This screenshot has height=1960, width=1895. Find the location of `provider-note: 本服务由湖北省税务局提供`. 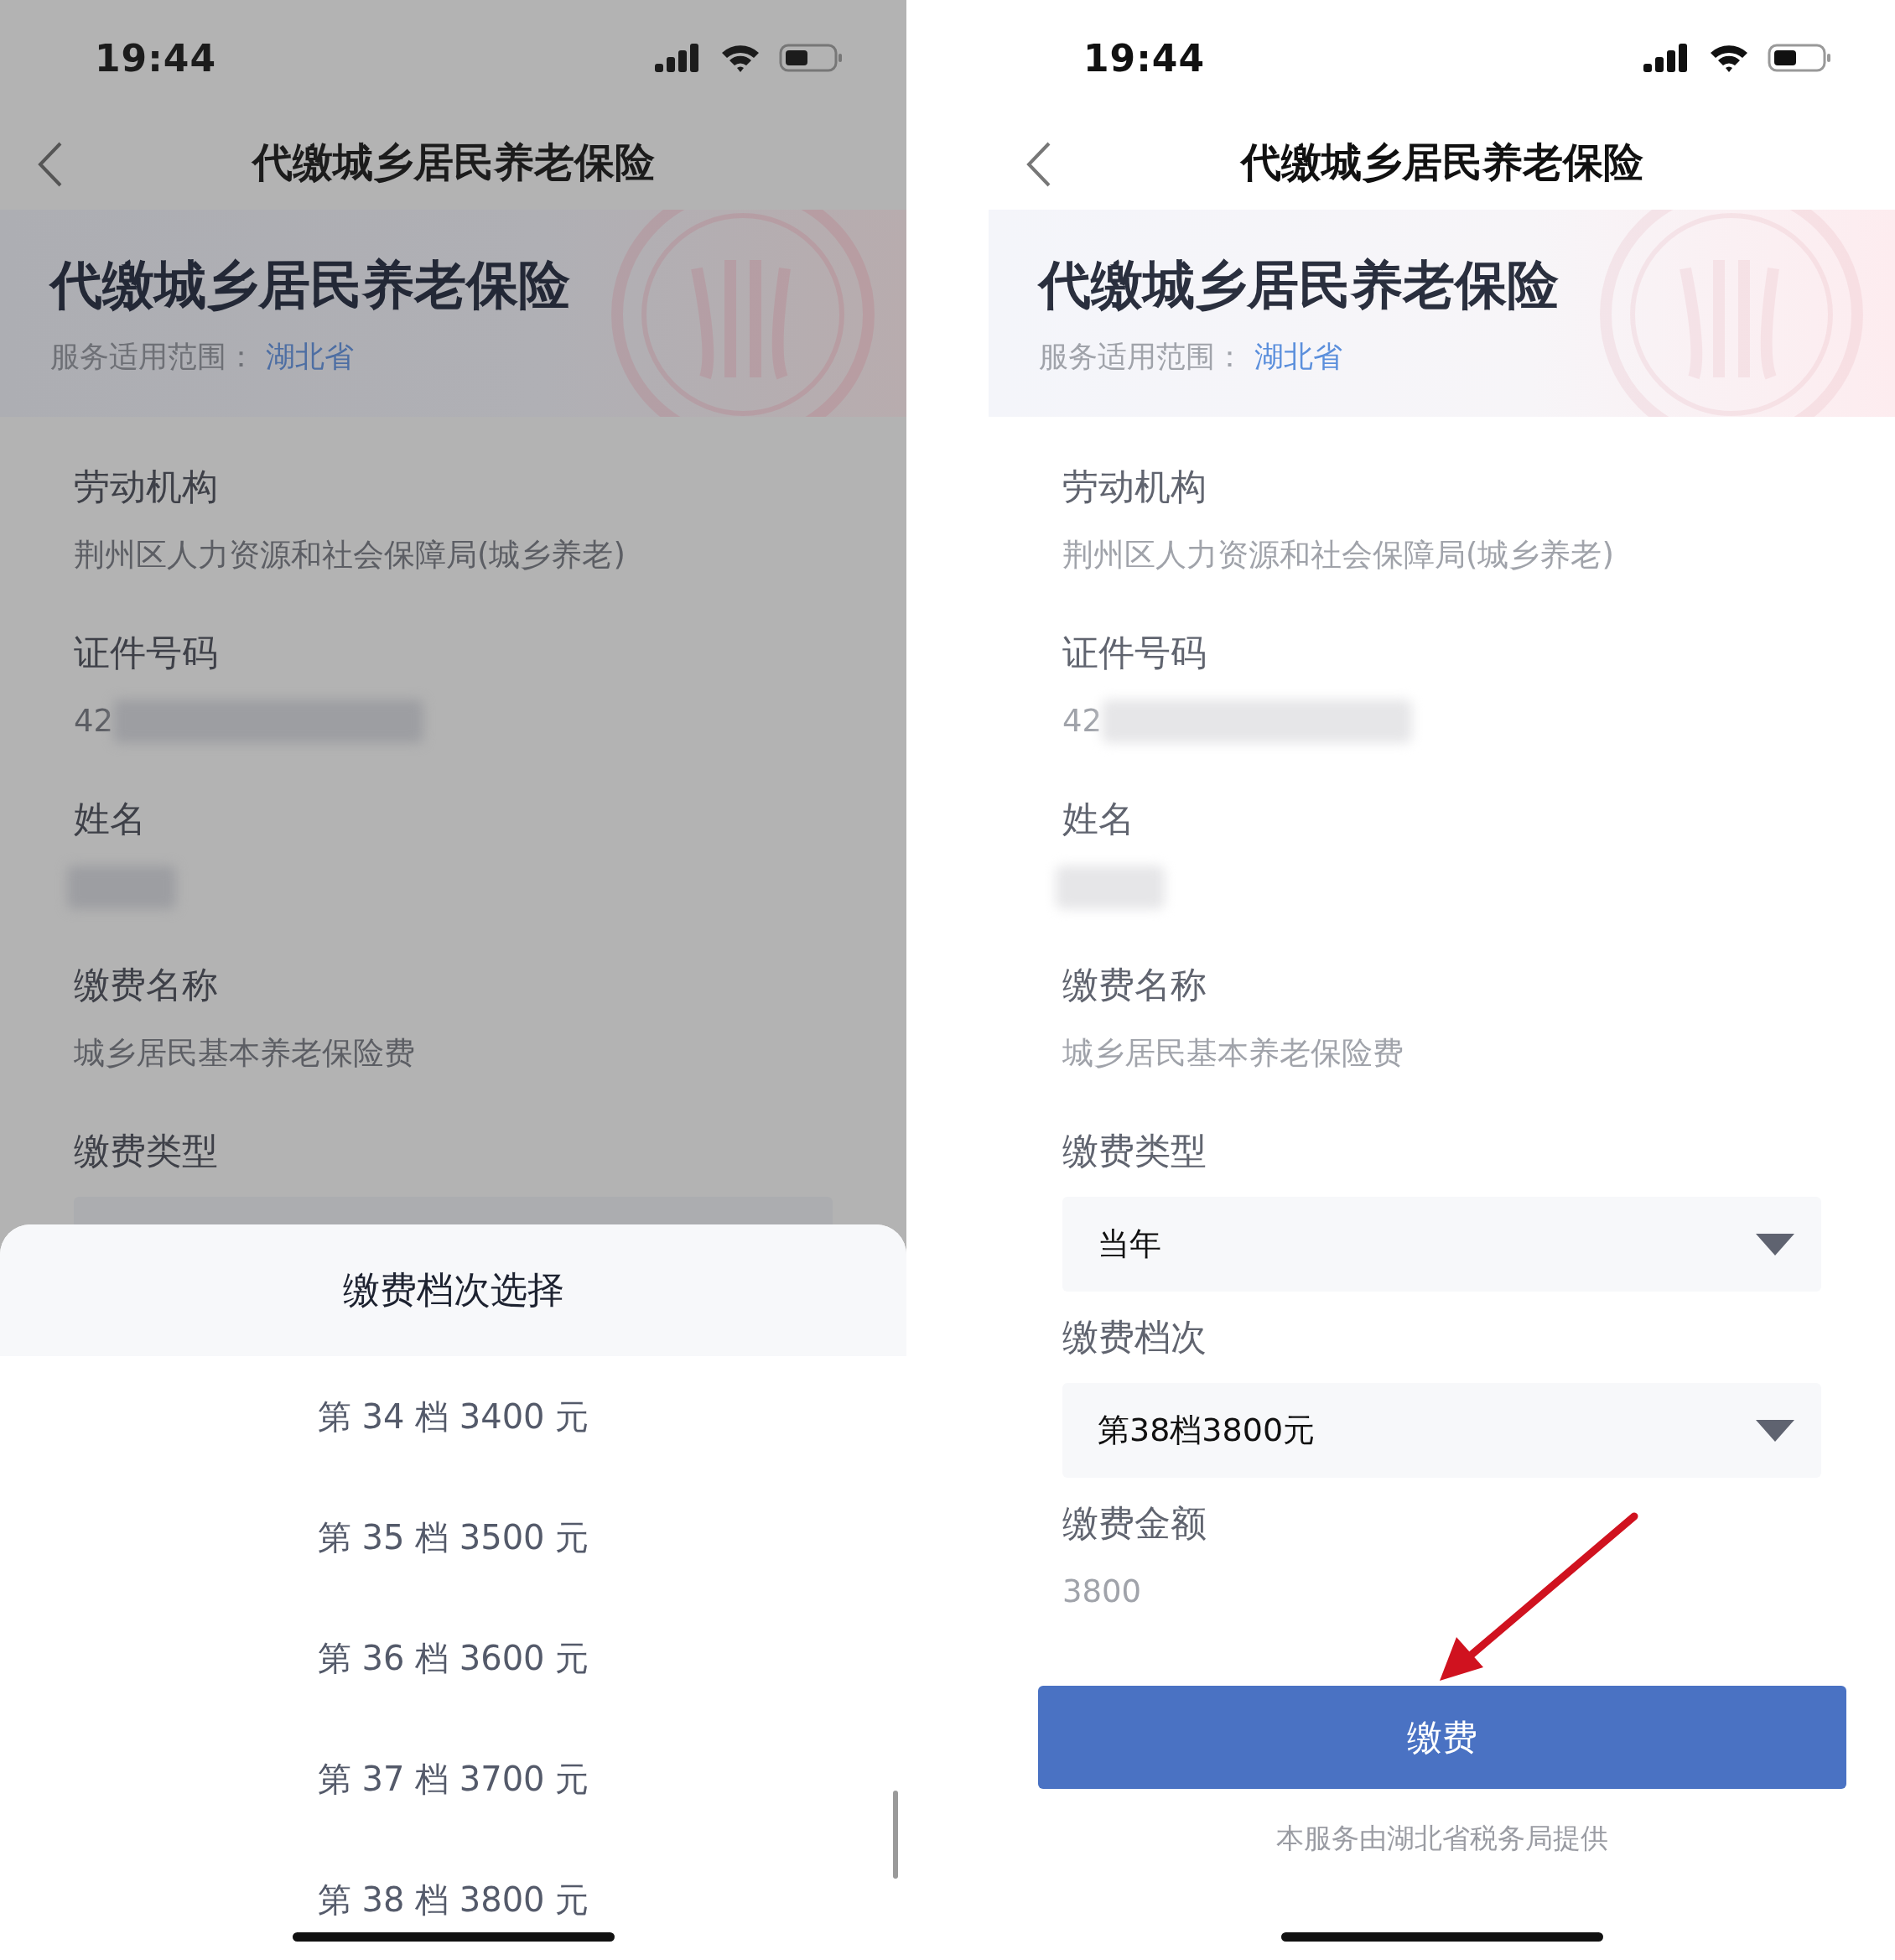

provider-note: 本服务由湖北省税务局提供 is located at coordinates (1441, 1838).